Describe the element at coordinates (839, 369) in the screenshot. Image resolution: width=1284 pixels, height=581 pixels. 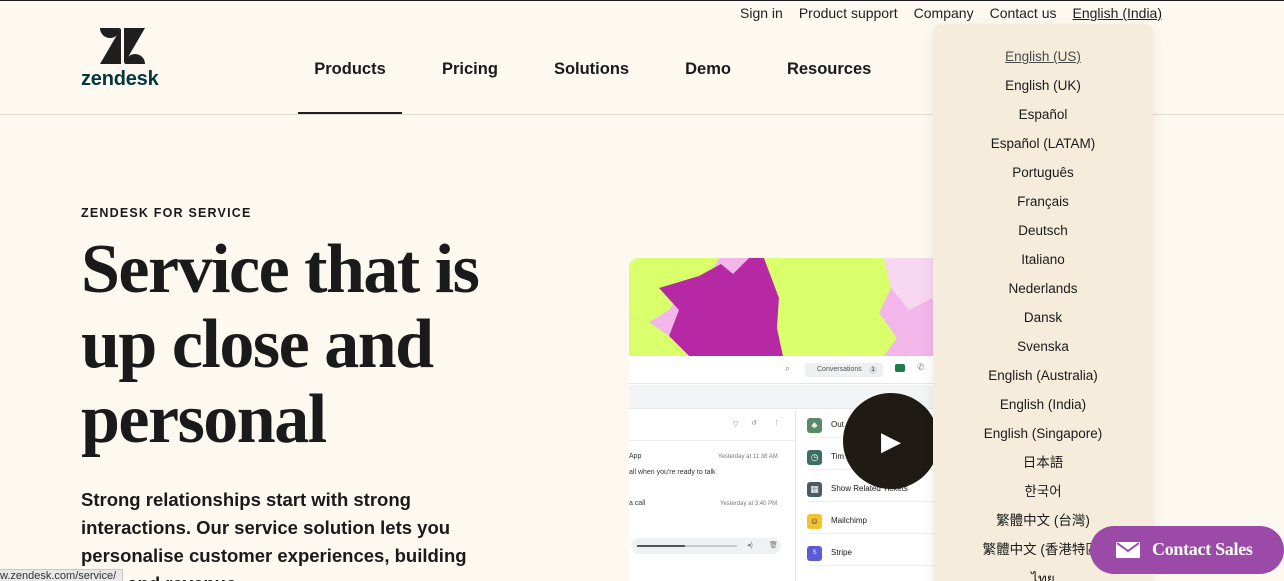
I see `conversations-label: Conversations` at that location.